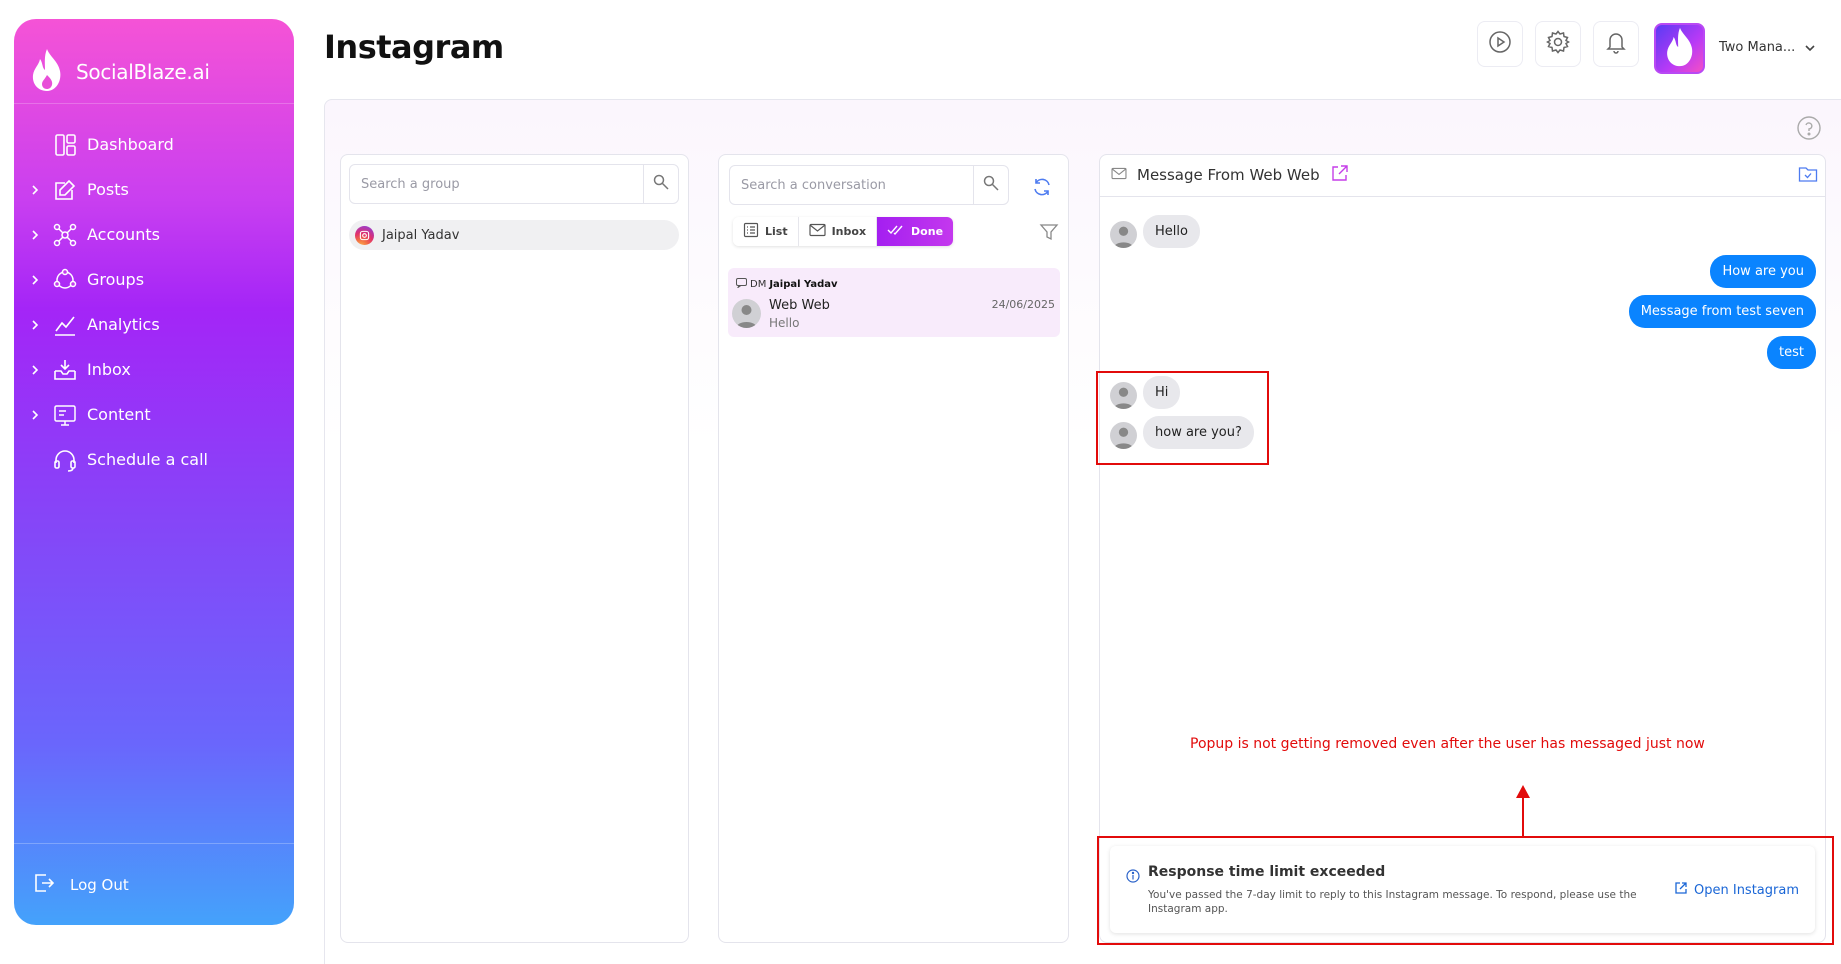 This screenshot has height=964, width=1841. What do you see at coordinates (776, 231) in the screenshot?
I see `tab-label: List` at bounding box center [776, 231].